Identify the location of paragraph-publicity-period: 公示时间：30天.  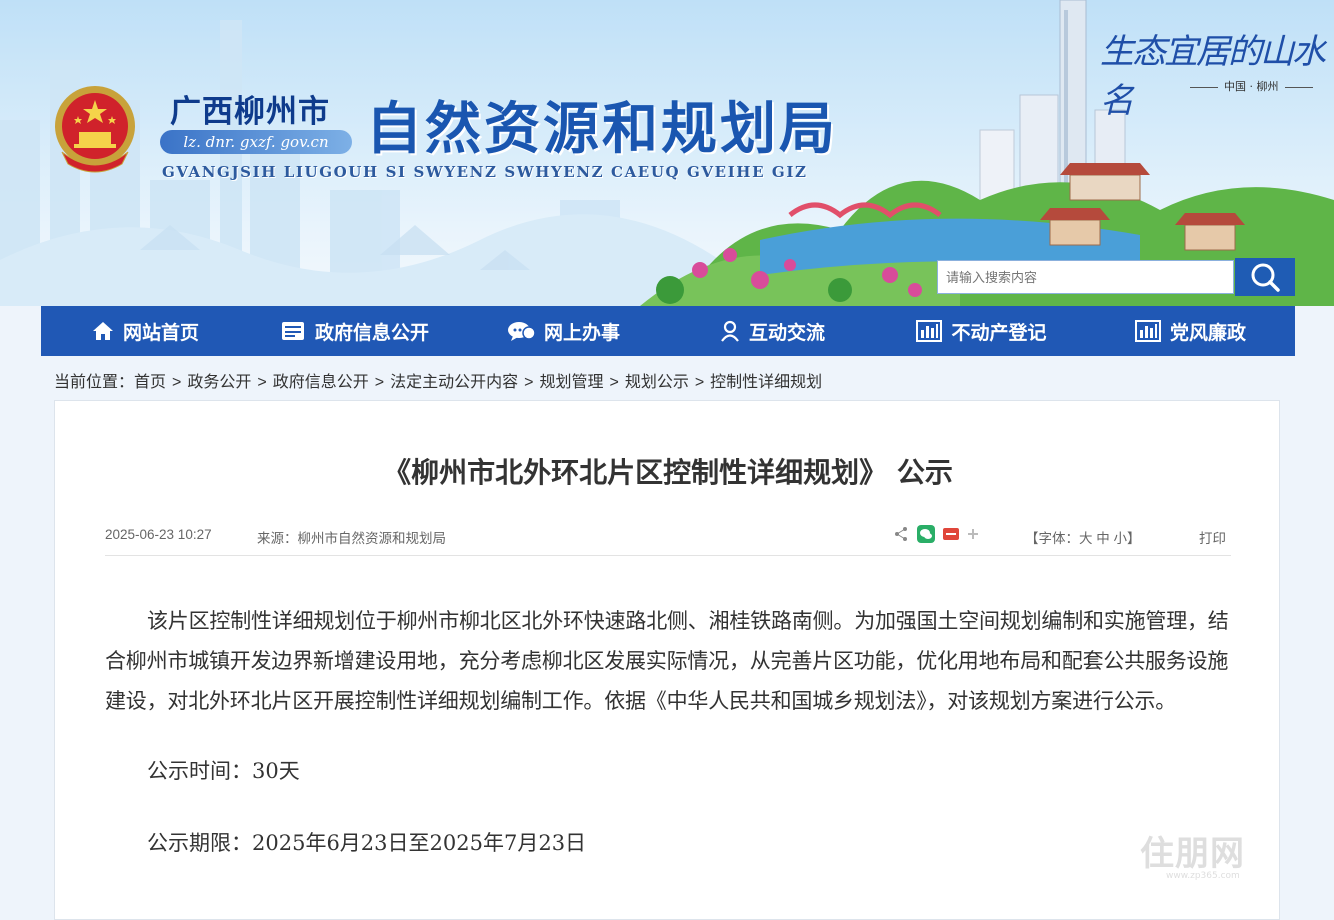
(223, 771).